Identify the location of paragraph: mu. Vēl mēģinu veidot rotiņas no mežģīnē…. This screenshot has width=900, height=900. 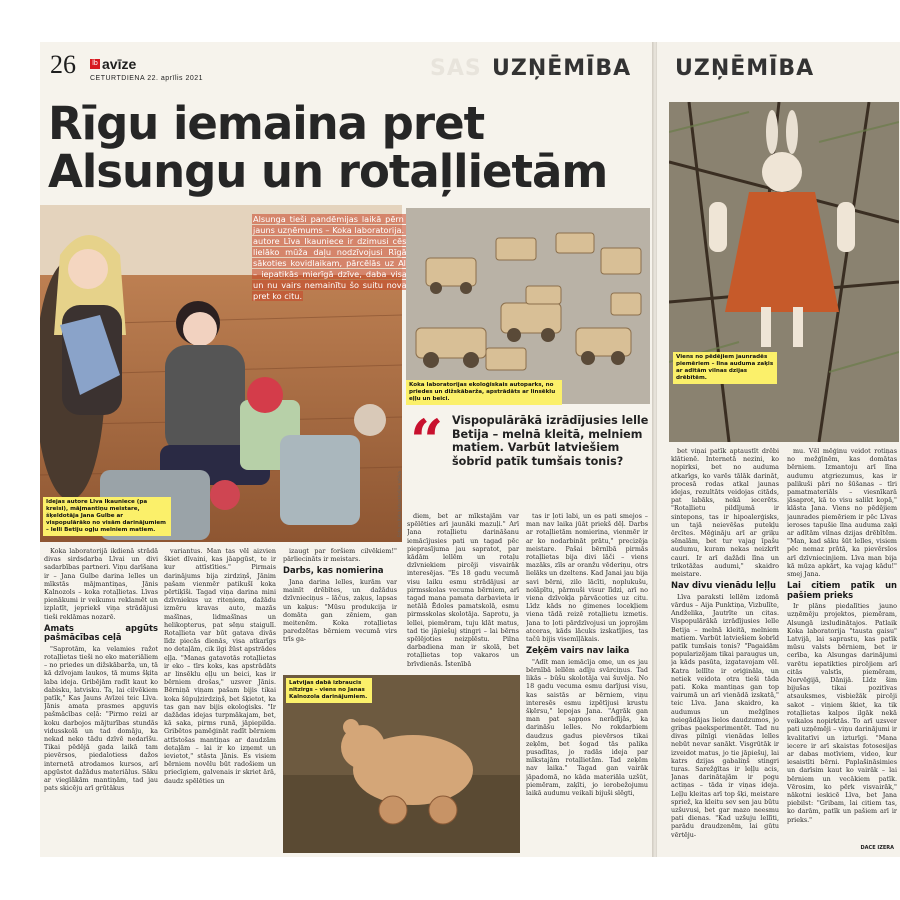
(842, 513).